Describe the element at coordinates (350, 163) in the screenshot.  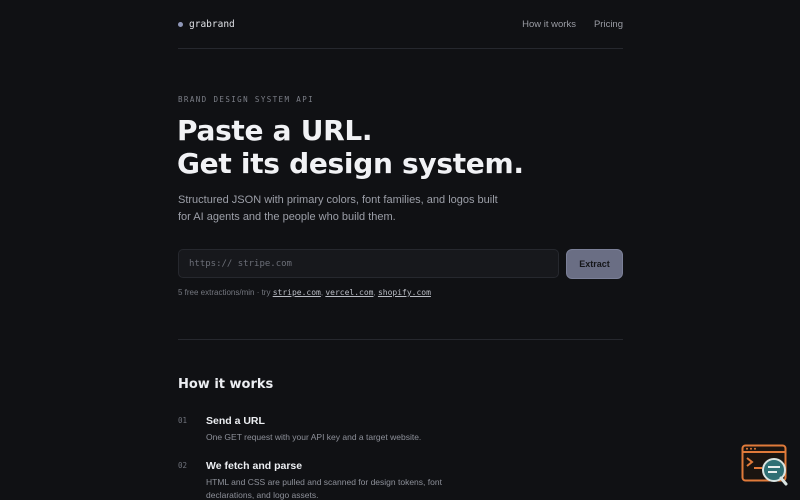
I see `hero-title-line-2: Get its design system.` at that location.